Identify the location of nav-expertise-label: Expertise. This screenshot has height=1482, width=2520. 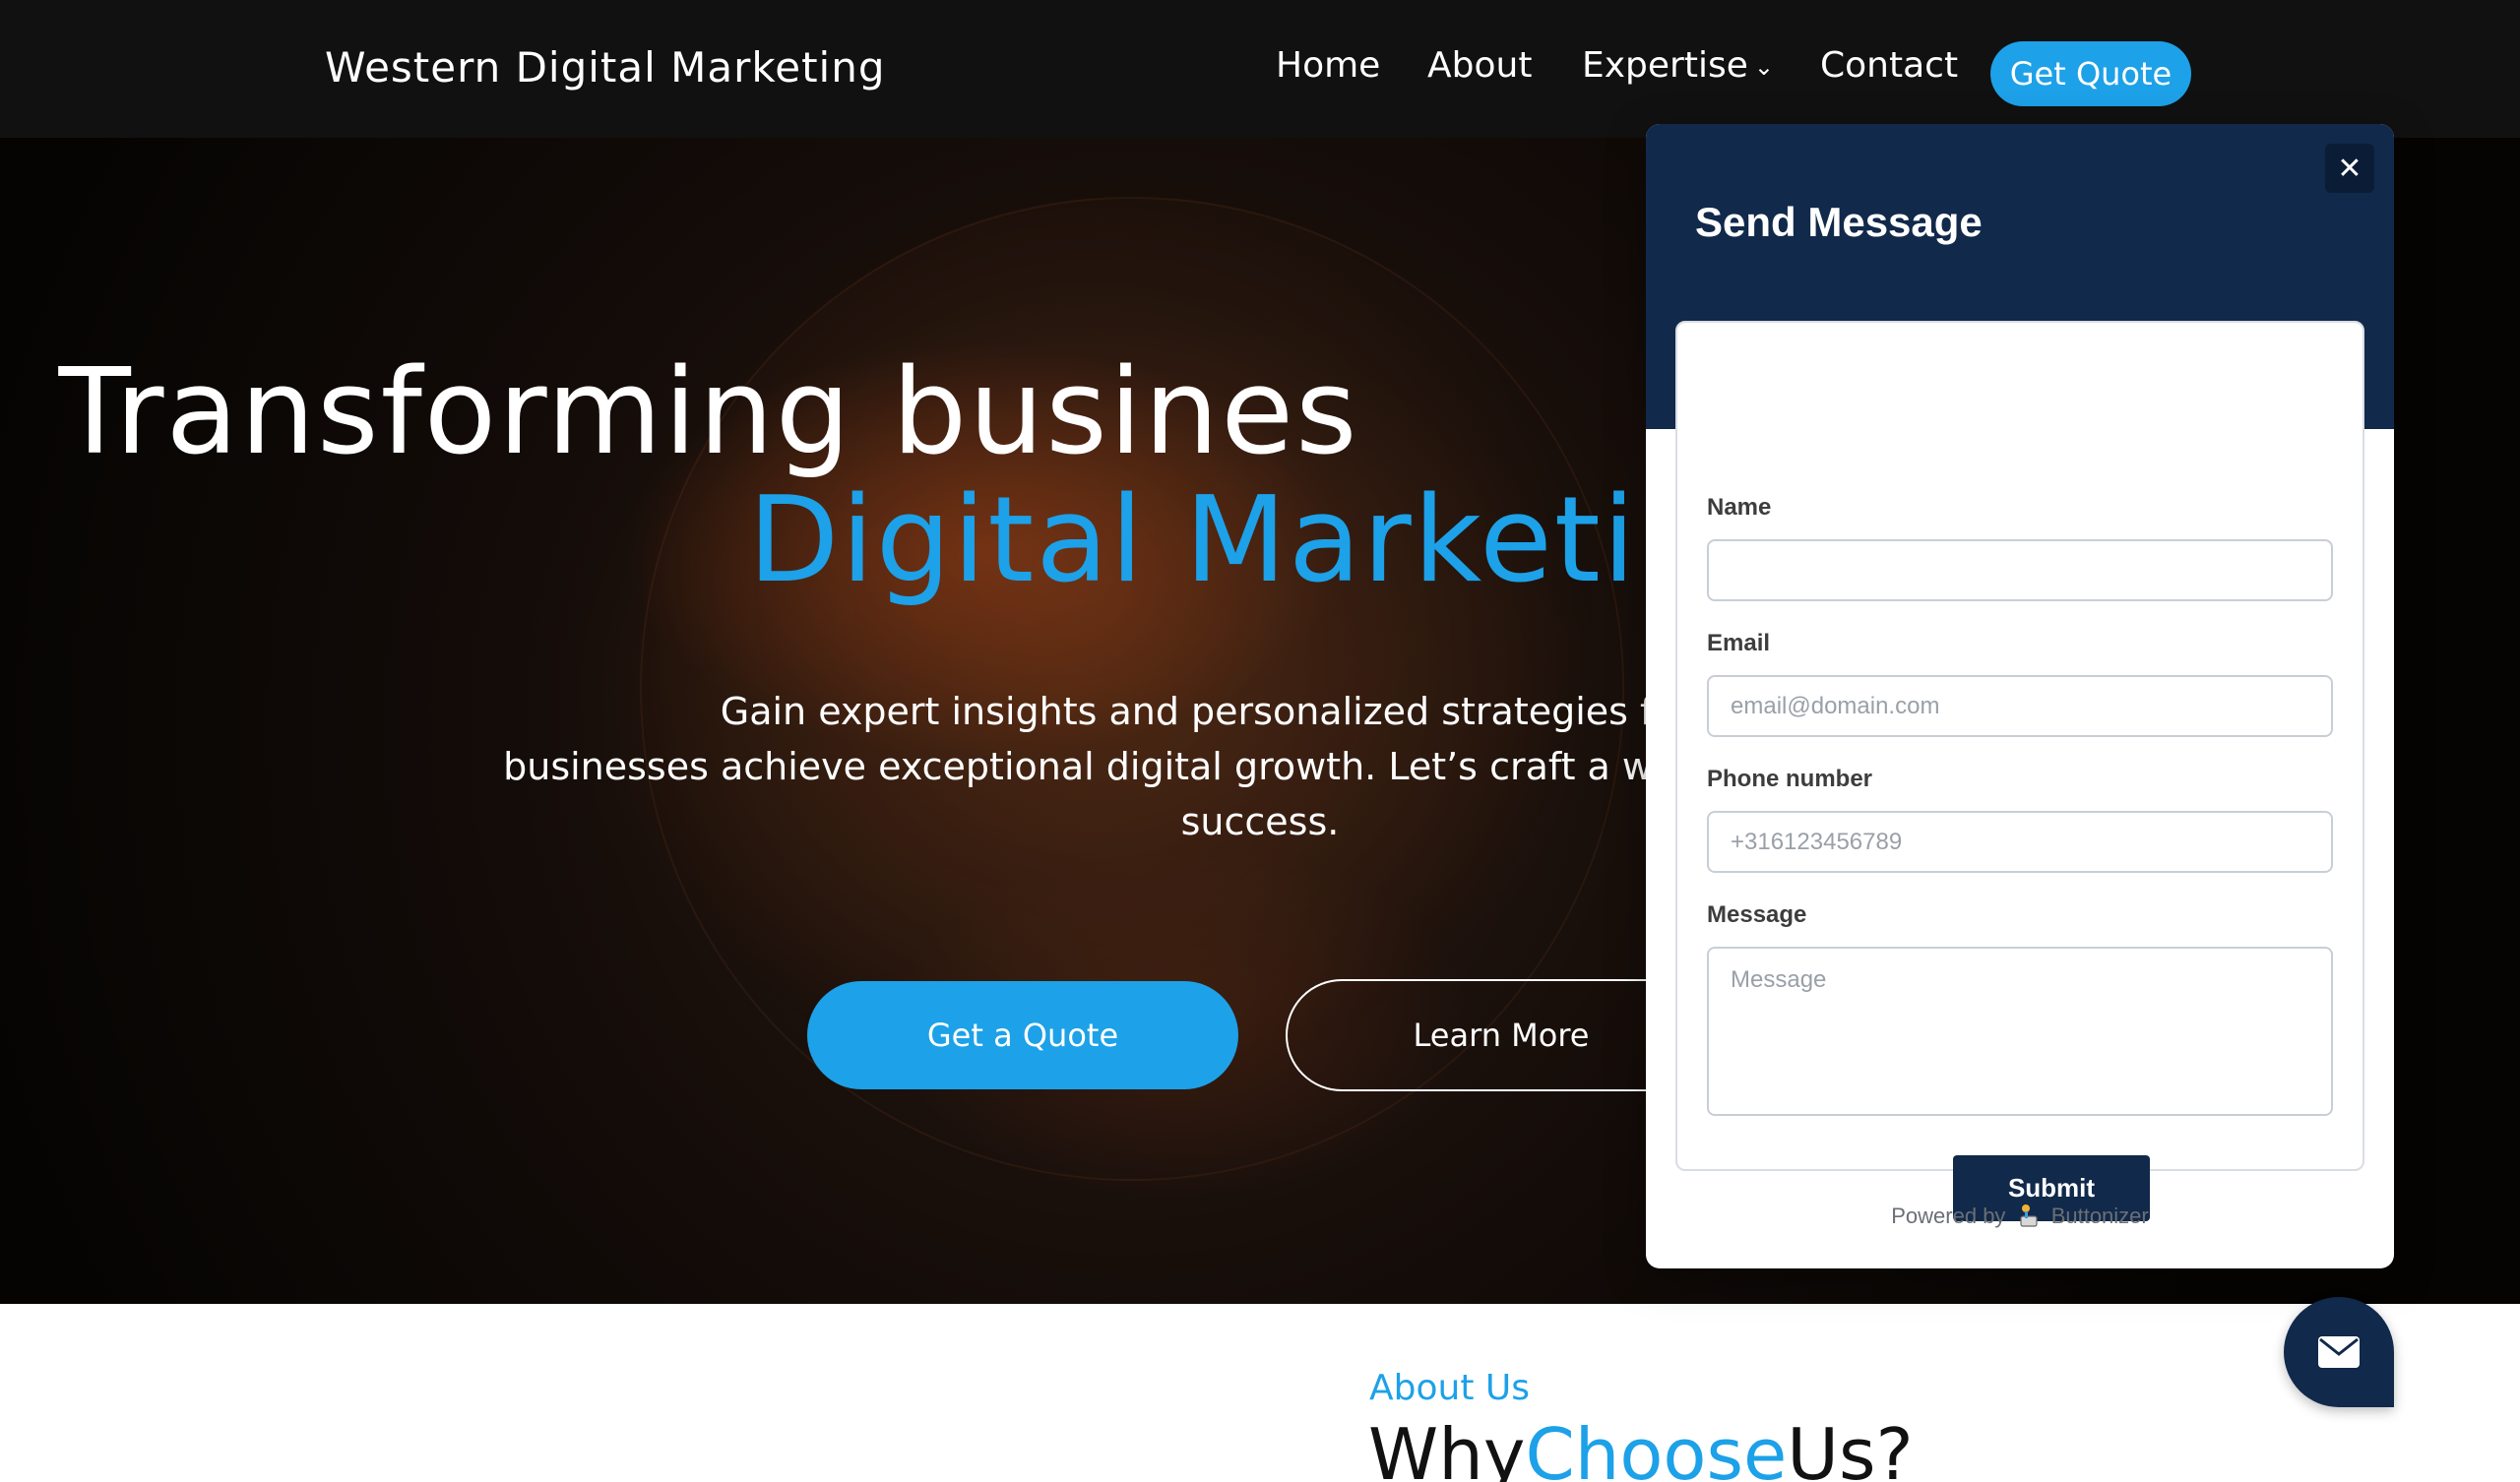
(1665, 65).